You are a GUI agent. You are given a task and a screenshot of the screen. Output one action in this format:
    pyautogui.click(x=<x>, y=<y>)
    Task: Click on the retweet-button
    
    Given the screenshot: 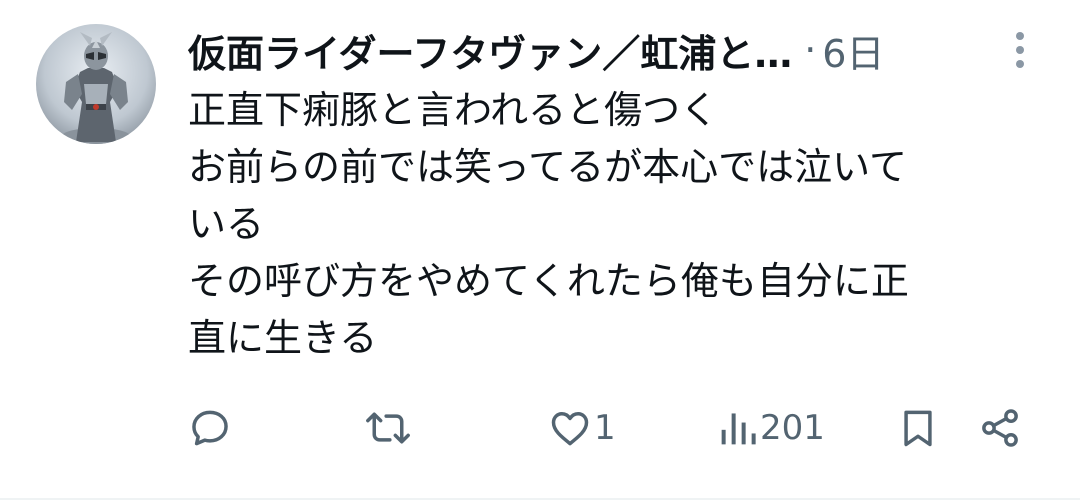 What is the action you would take?
    pyautogui.click(x=388, y=428)
    